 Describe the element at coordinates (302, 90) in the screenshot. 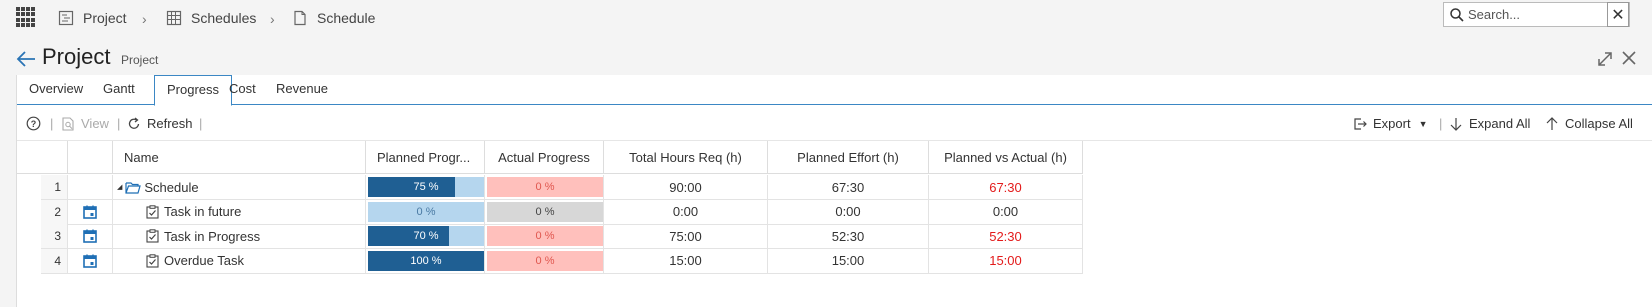

I see `tab-revenue: Revenue` at that location.